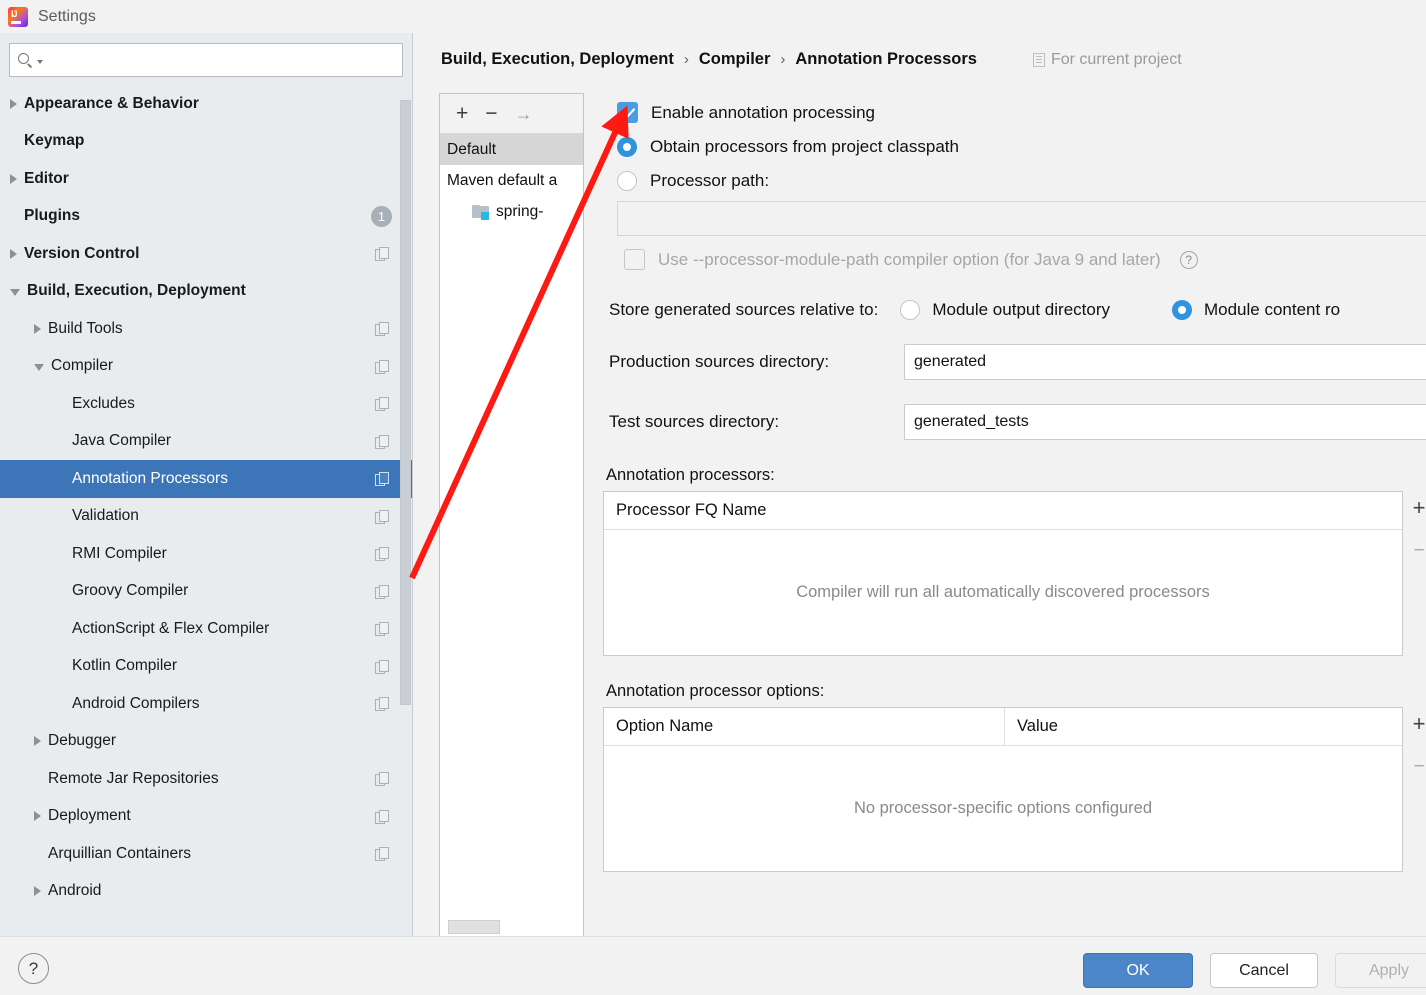 The image size is (1426, 995). What do you see at coordinates (1021, 181) in the screenshot?
I see `processor-path-row: Processor path:` at bounding box center [1021, 181].